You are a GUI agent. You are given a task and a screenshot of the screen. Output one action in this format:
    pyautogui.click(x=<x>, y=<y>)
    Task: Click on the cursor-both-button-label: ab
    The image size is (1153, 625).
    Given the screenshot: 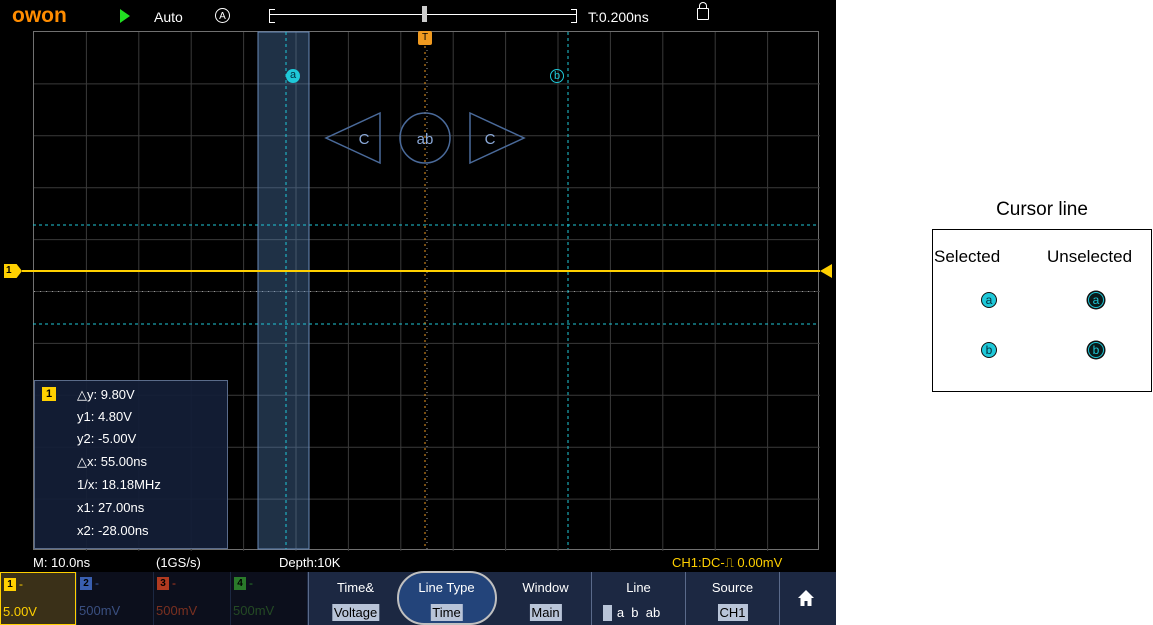 What is the action you would take?
    pyautogui.click(x=425, y=139)
    